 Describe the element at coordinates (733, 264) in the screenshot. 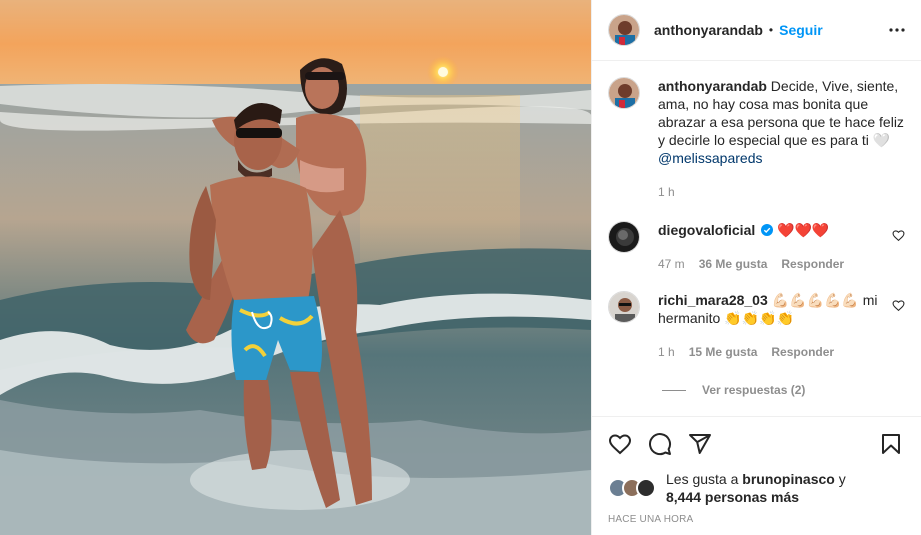

I see `comment-likes: 36 Me gusta` at that location.